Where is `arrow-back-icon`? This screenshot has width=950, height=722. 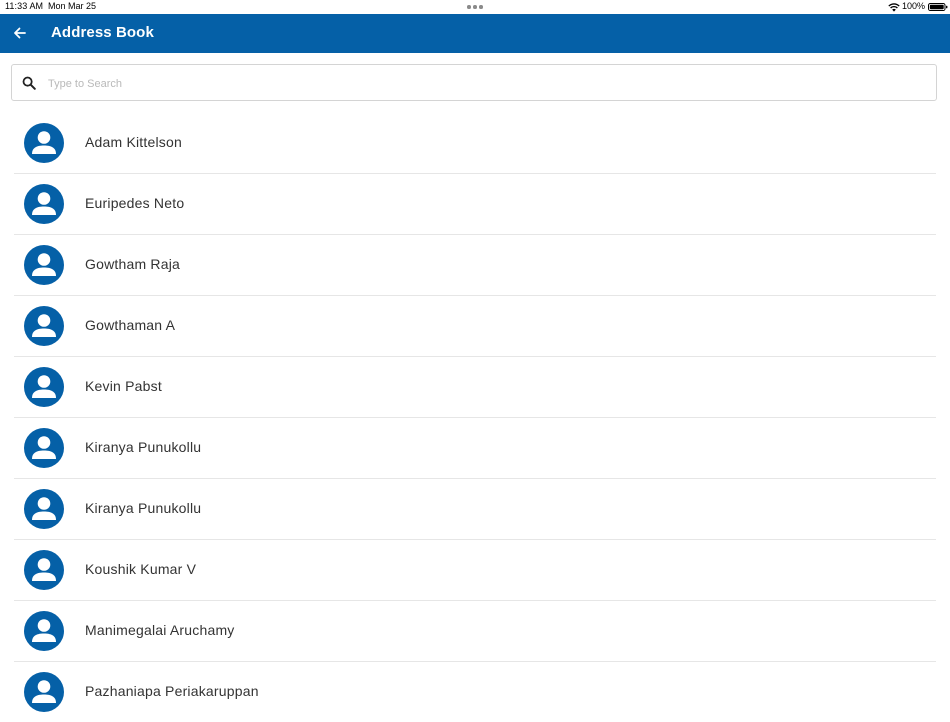 arrow-back-icon is located at coordinates (20, 33).